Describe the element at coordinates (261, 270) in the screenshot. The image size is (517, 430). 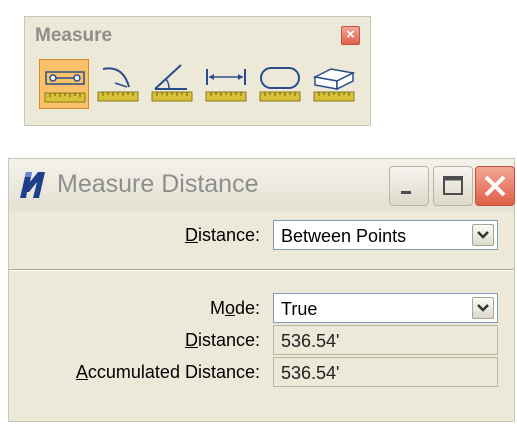
I see `section-divider` at that location.